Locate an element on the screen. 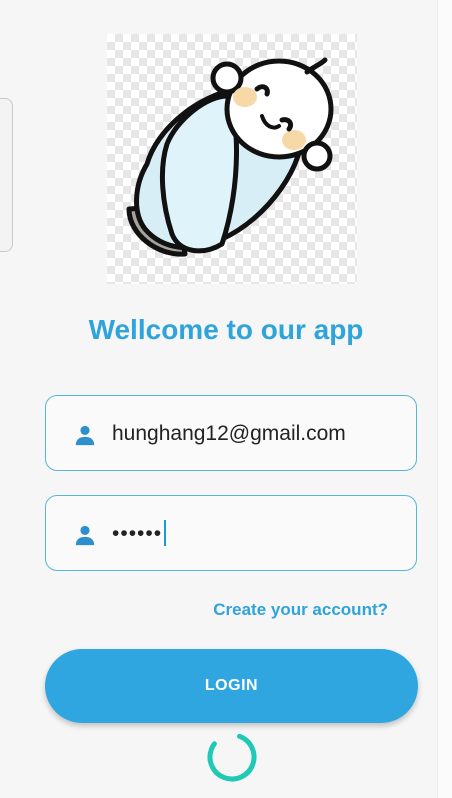 Image resolution: width=452 pixels, height=798 pixels. welcome-title: Wellcome to our app is located at coordinates (226, 329).